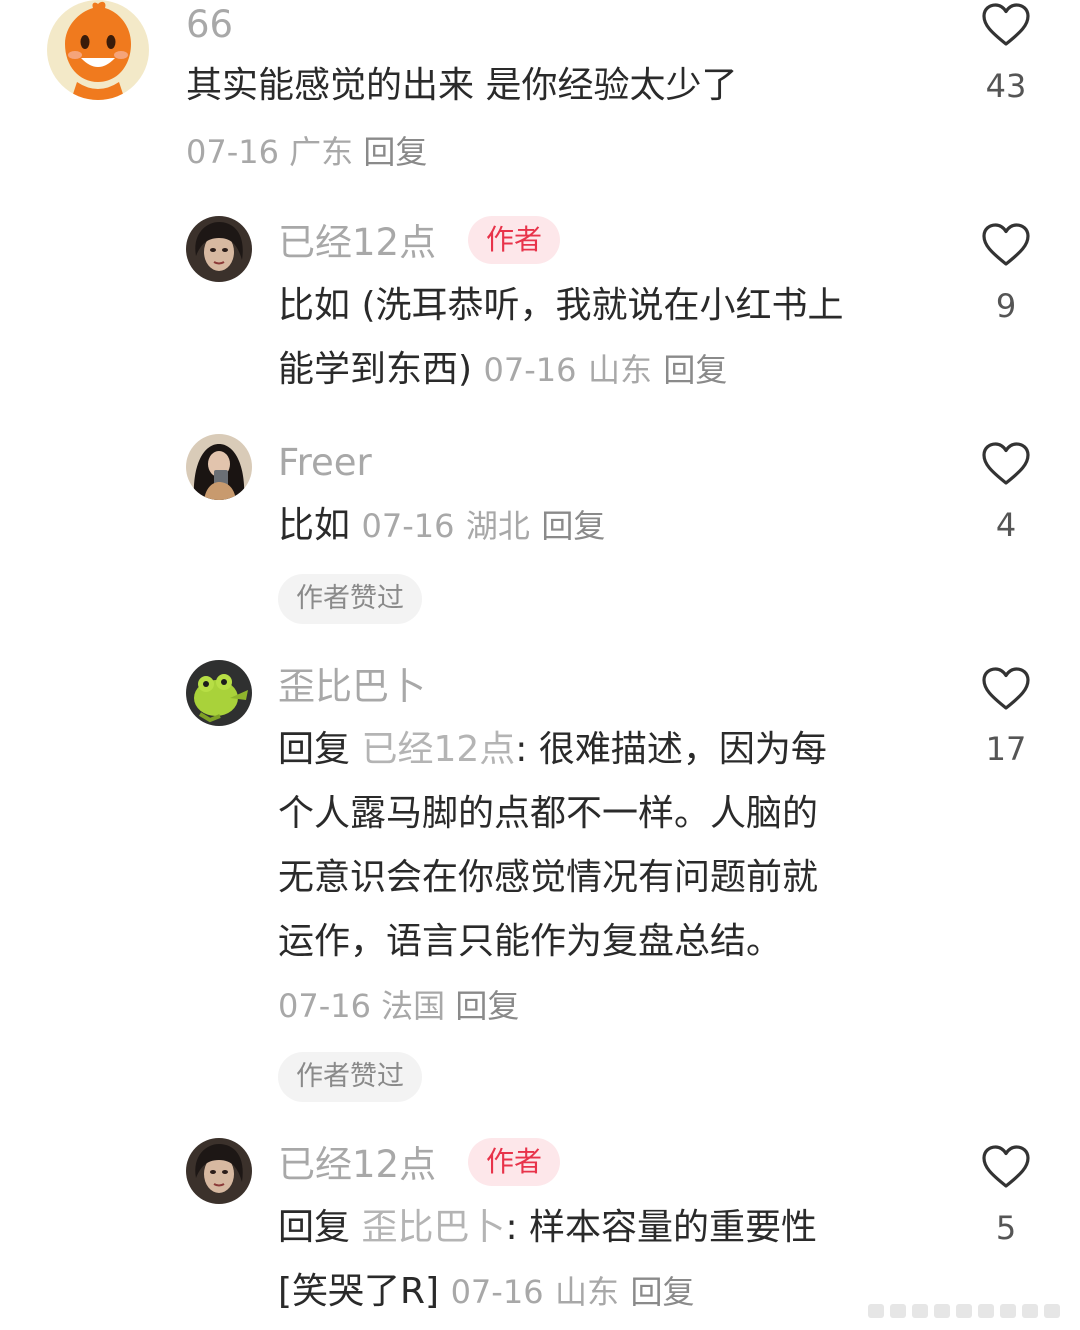 This screenshot has height=1330, width=1080. I want to click on comment-text-end: 能学到东西), so click(375, 369).